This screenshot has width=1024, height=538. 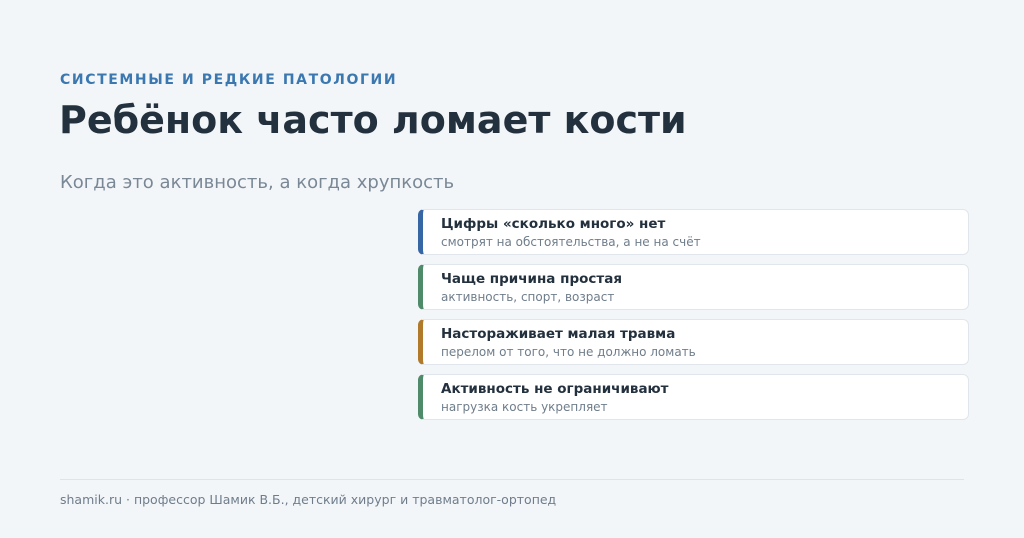 What do you see at coordinates (512, 479) in the screenshot?
I see `footer-divider` at bounding box center [512, 479].